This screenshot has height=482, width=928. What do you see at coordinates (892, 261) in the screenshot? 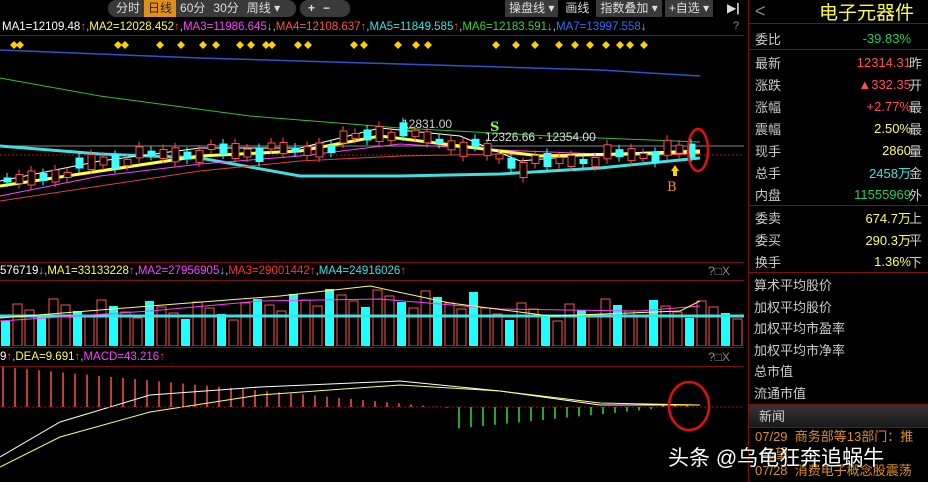
I see `quote-value: 1.36%` at bounding box center [892, 261].